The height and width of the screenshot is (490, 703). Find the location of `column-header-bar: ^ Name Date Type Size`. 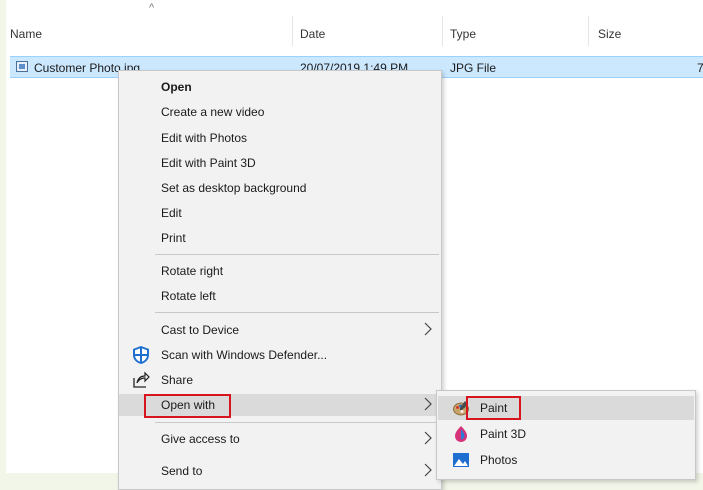

column-header-bar: ^ Name Date Type Size is located at coordinates (354, 23).